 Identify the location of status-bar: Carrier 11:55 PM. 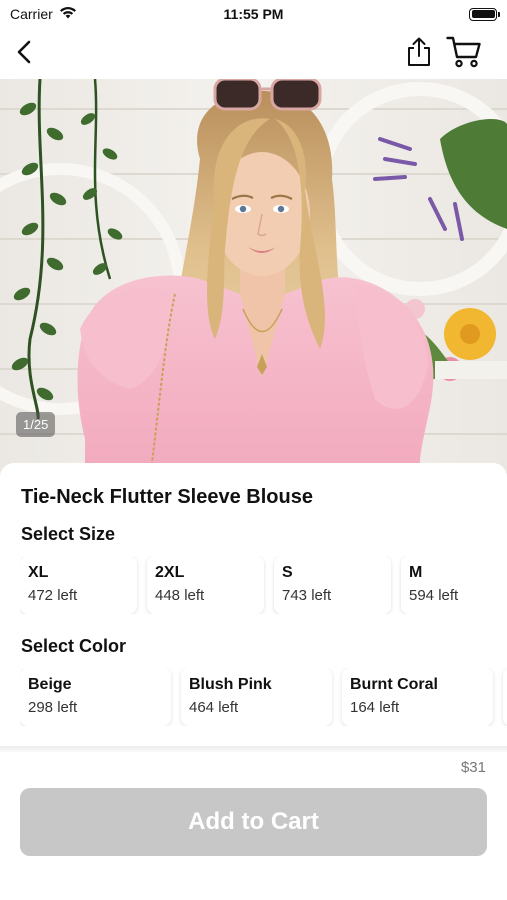
(253, 14).